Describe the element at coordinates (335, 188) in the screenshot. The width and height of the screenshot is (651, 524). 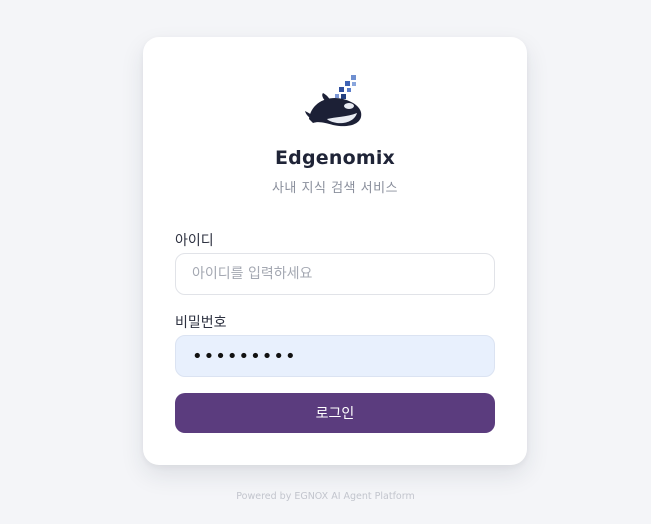
I see `brand-tagline: 사내 지식 검색 서비스` at that location.